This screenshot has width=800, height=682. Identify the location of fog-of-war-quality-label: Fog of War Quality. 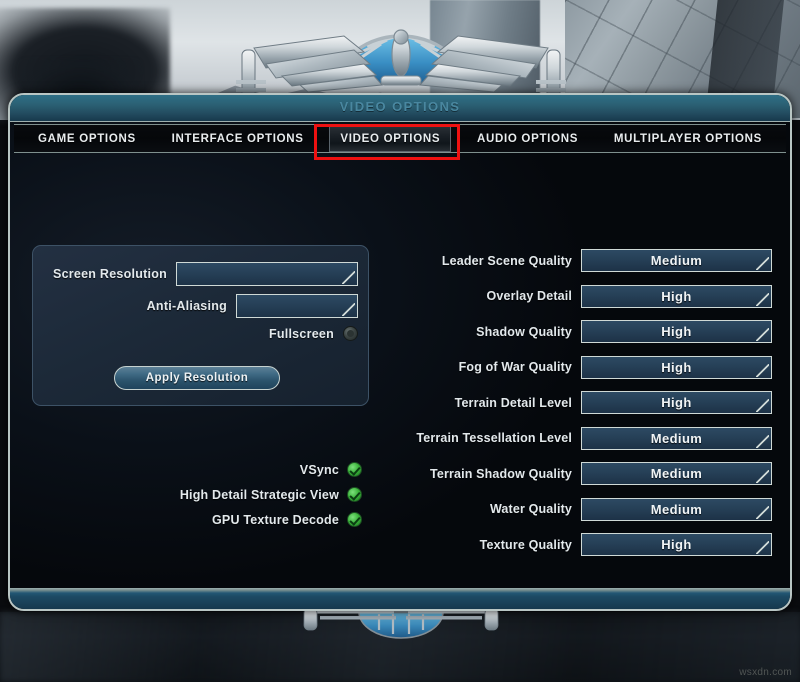
(515, 367).